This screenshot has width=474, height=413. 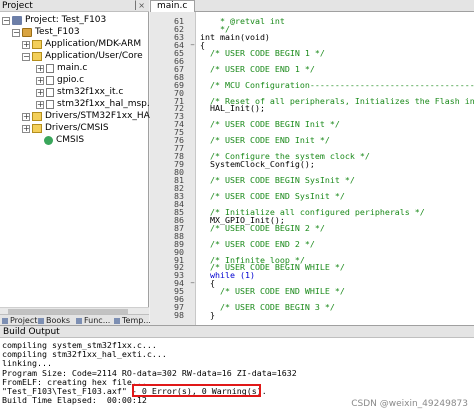 What do you see at coordinates (94, 56) in the screenshot?
I see `tree-item-label: Application/User/Core` at bounding box center [94, 56].